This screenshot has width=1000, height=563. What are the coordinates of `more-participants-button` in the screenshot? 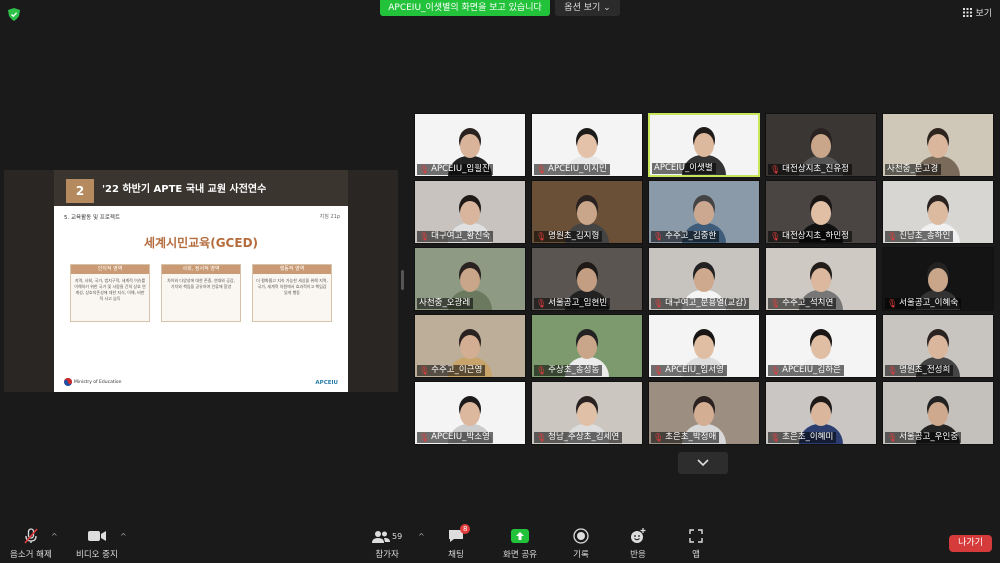 It's located at (703, 463).